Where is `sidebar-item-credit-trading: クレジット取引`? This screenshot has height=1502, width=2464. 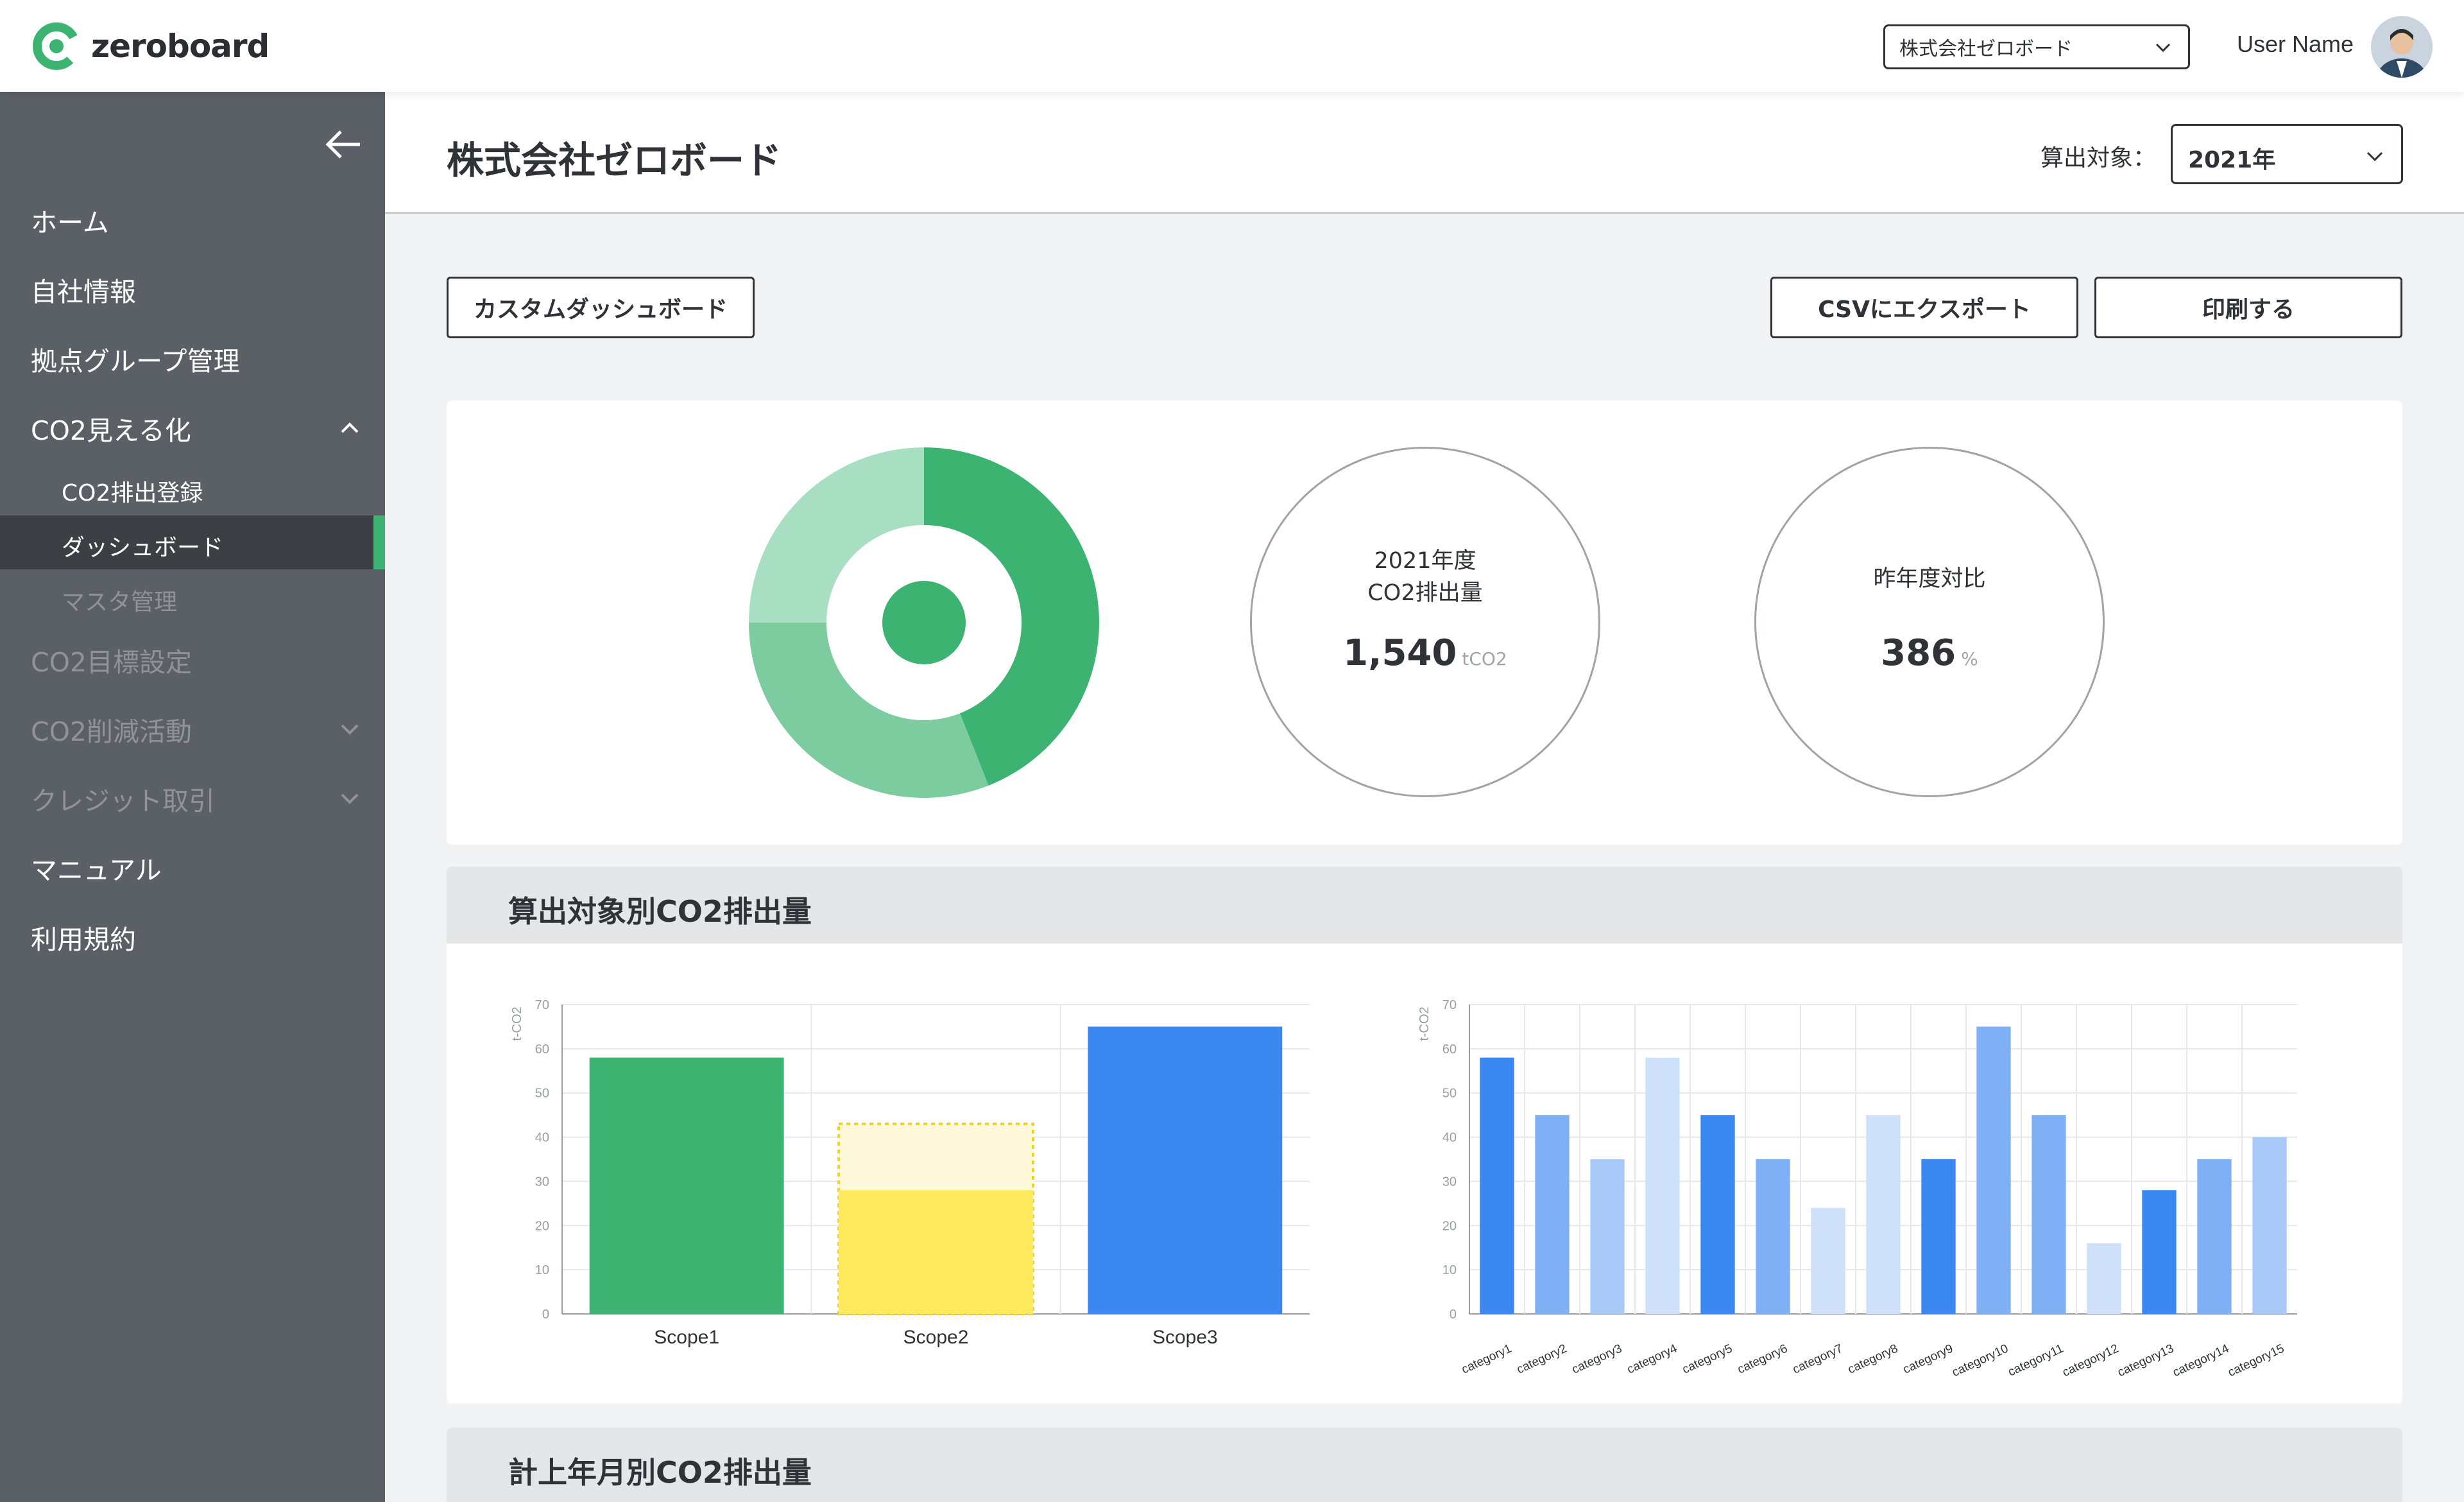 sidebar-item-credit-trading: クレジット取引 is located at coordinates (123, 801).